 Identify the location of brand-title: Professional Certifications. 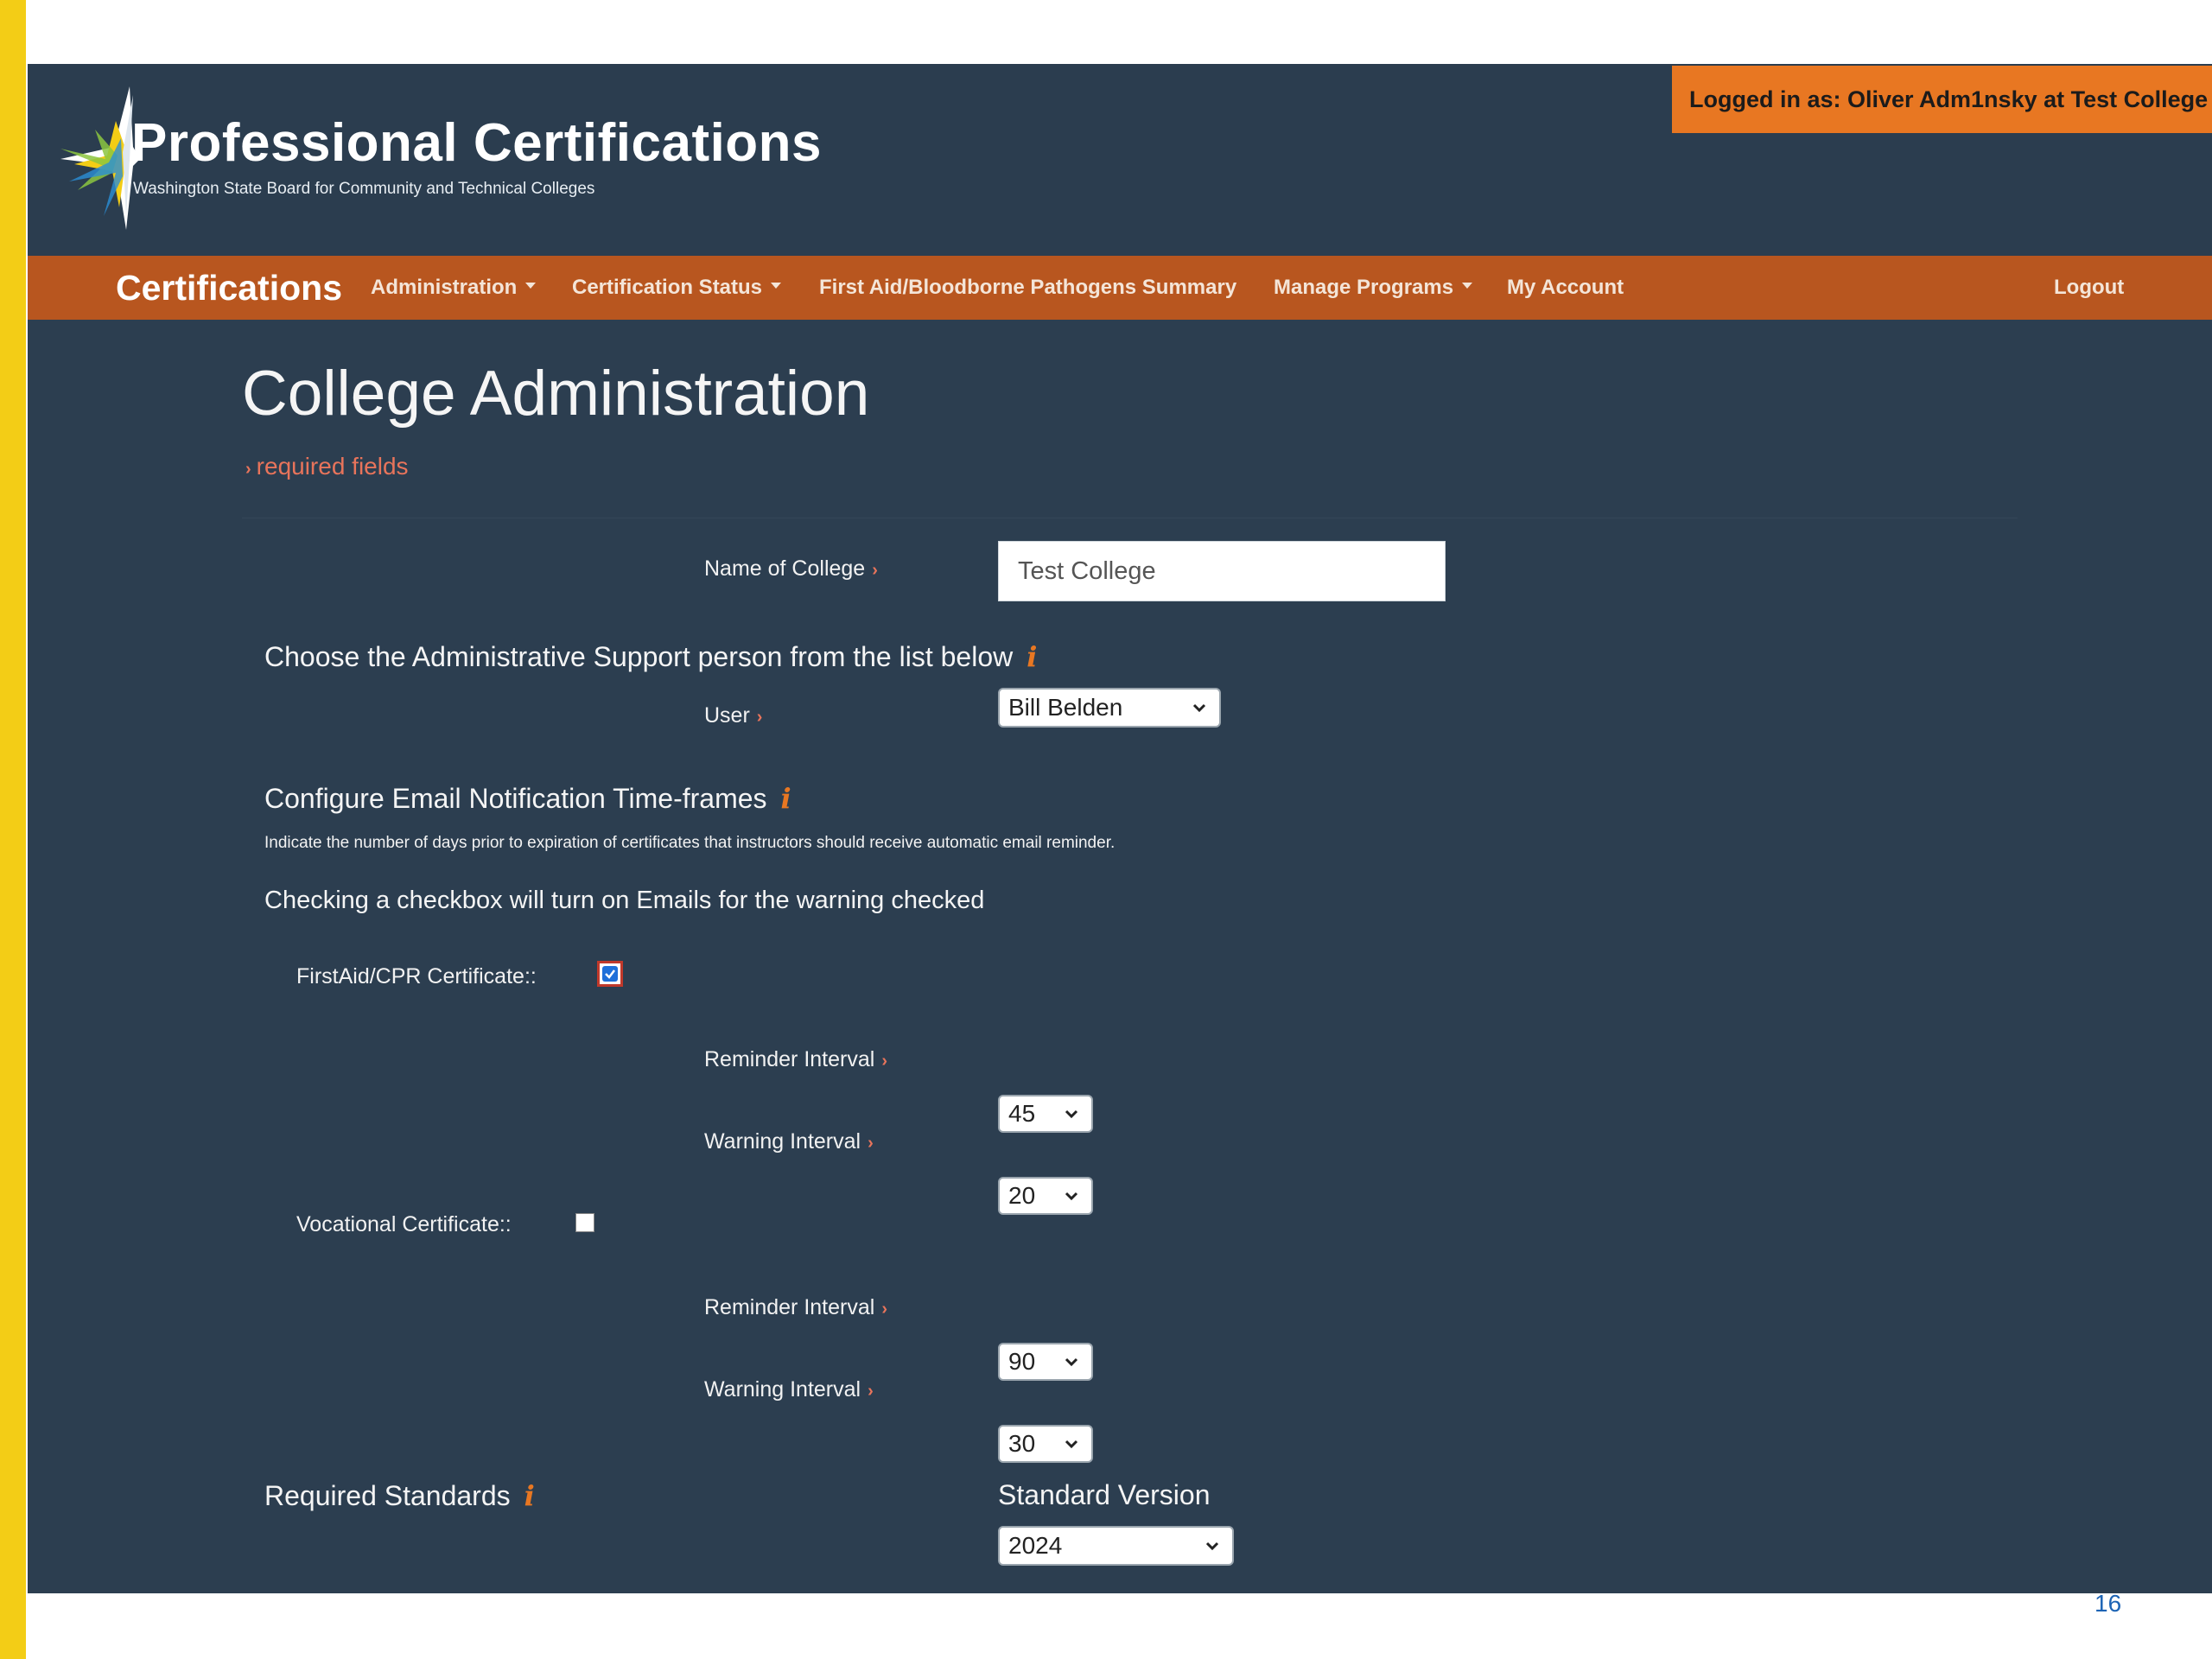
(477, 143).